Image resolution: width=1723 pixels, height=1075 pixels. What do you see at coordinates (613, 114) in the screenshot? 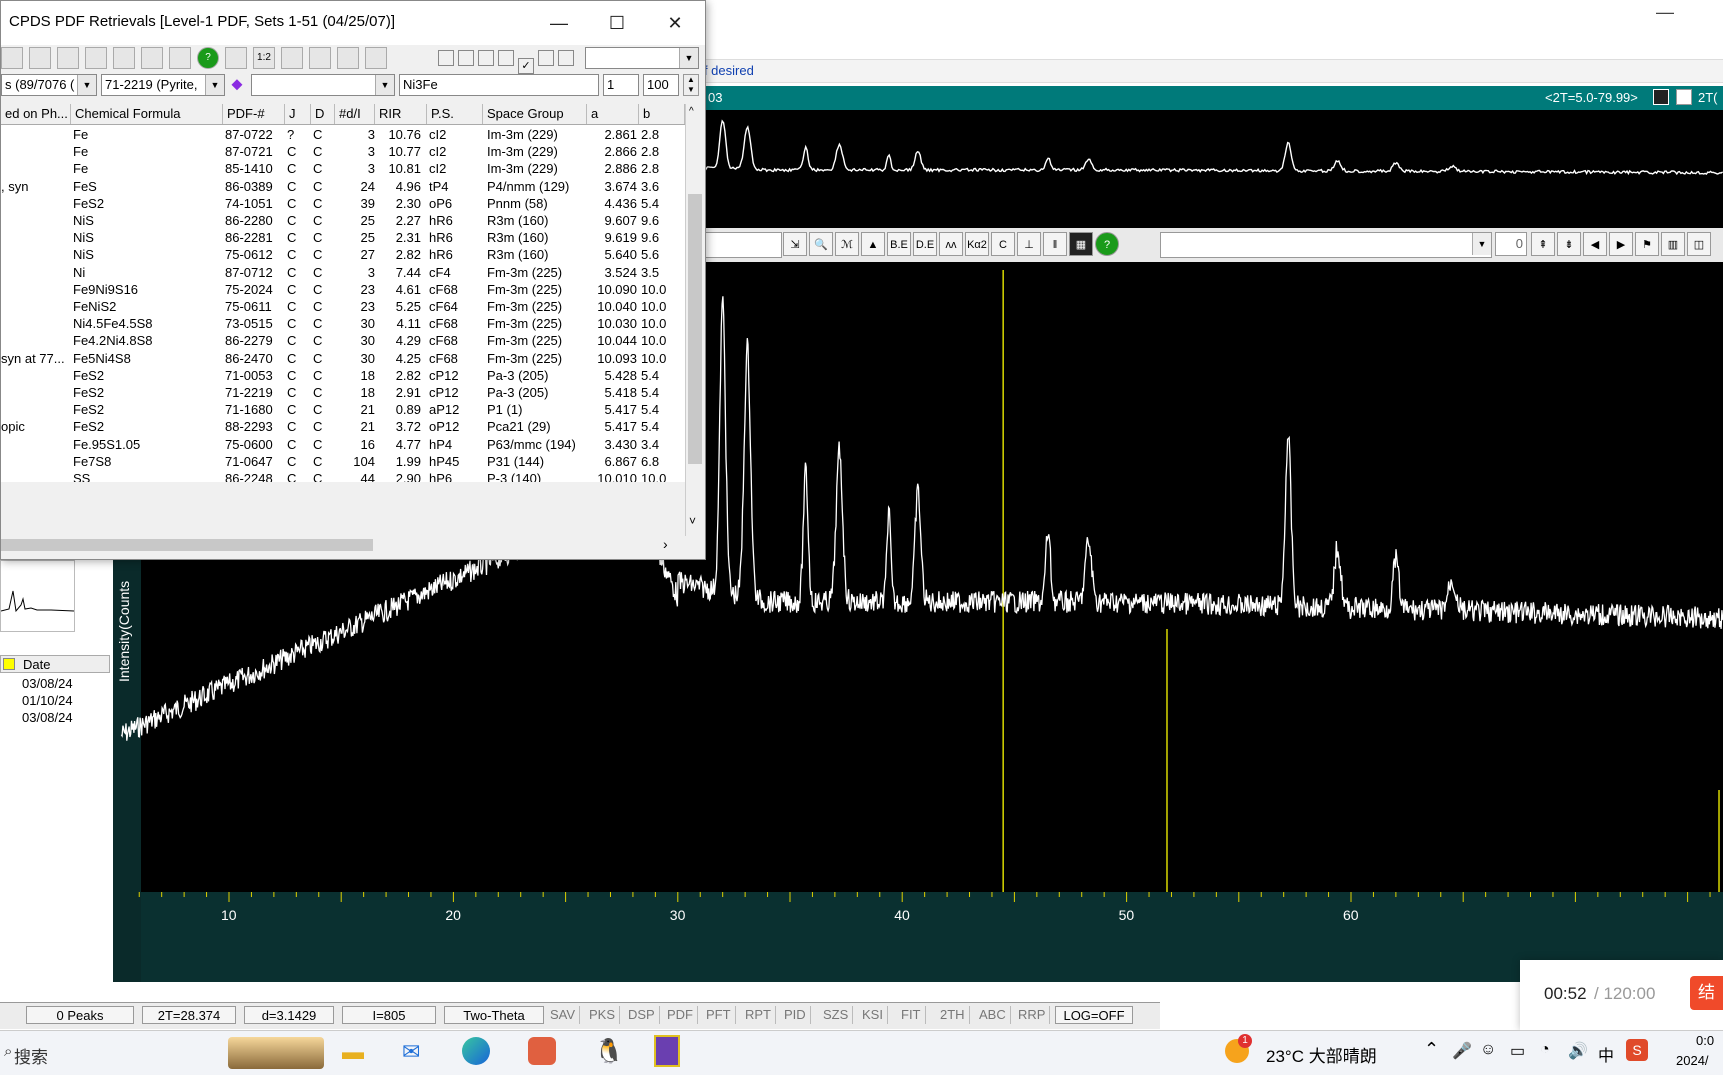
I see `column-header: a` at bounding box center [613, 114].